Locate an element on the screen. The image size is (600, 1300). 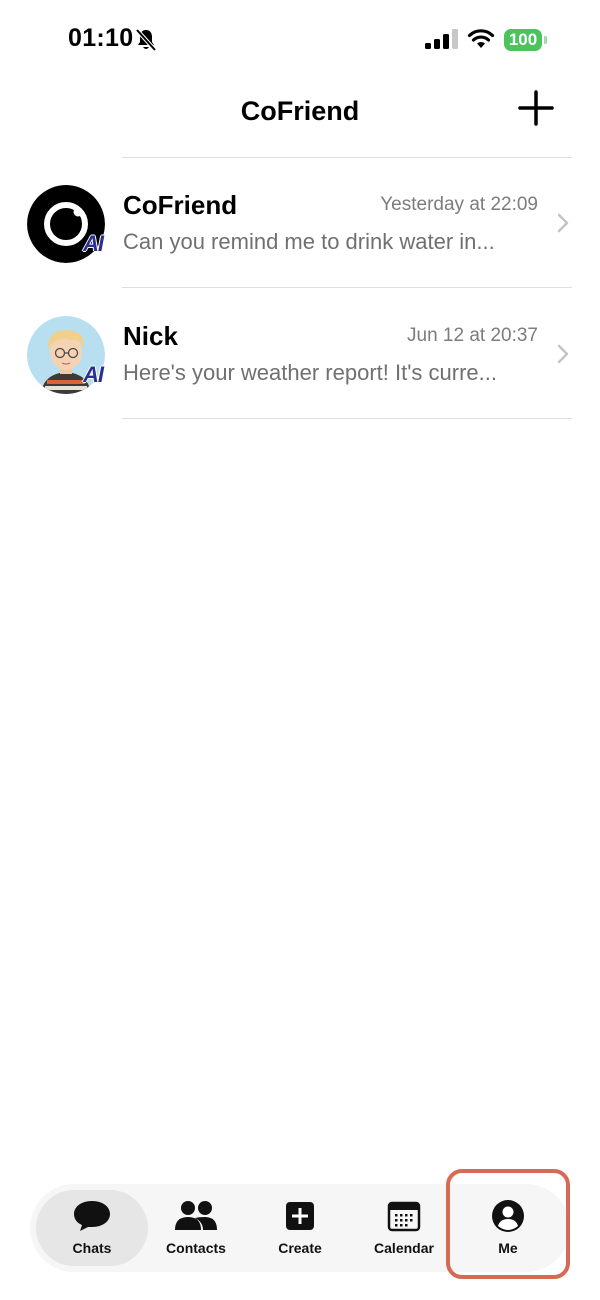
tab-label: Calendar is located at coordinates (404, 1248).